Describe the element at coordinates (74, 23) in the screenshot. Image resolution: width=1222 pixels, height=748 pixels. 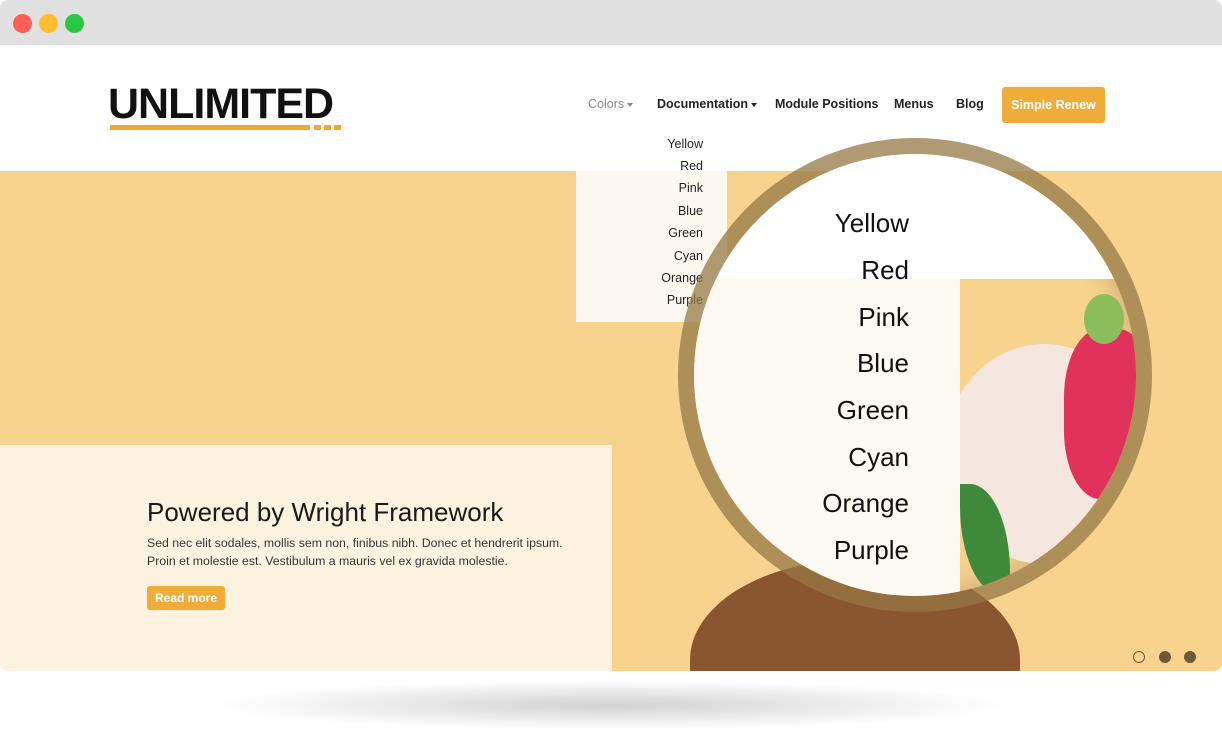
I see `maximize-button` at that location.